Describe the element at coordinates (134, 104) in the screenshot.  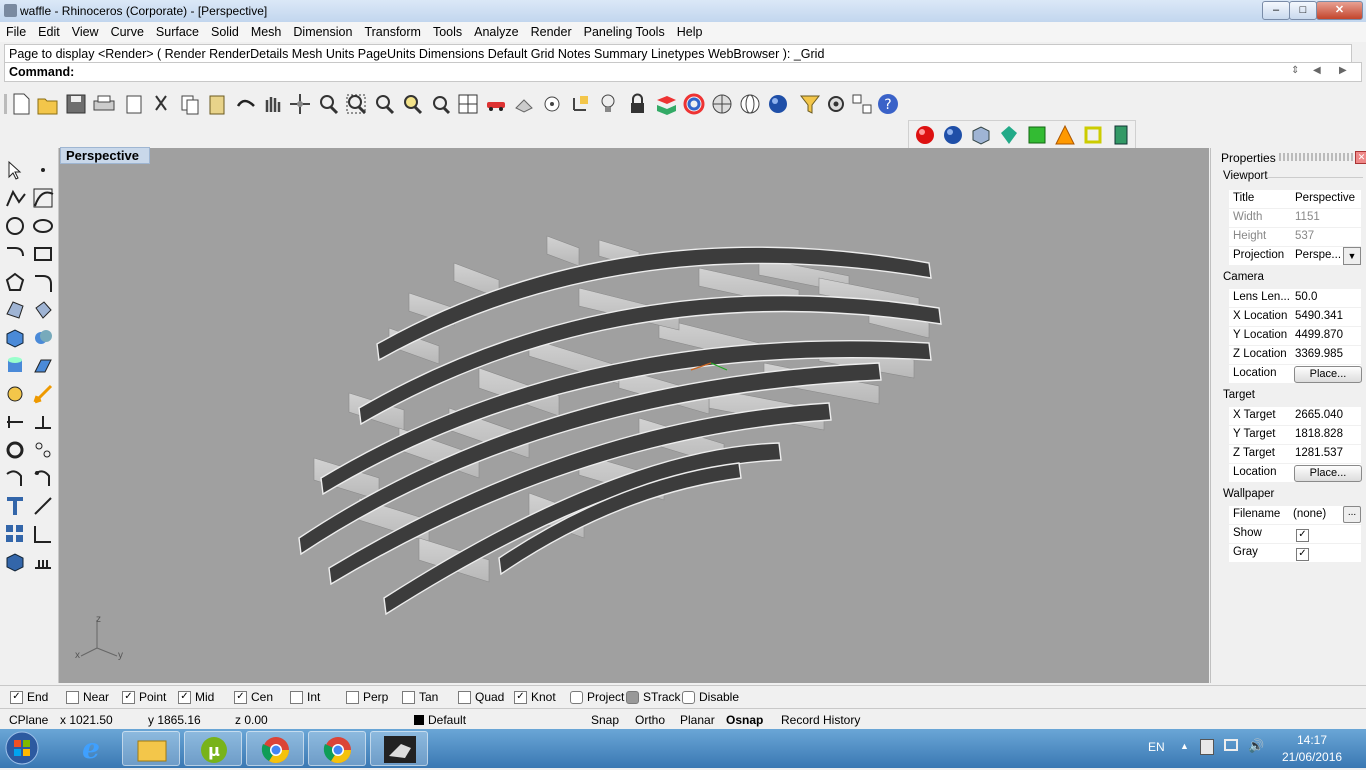
I see `import-icon` at that location.